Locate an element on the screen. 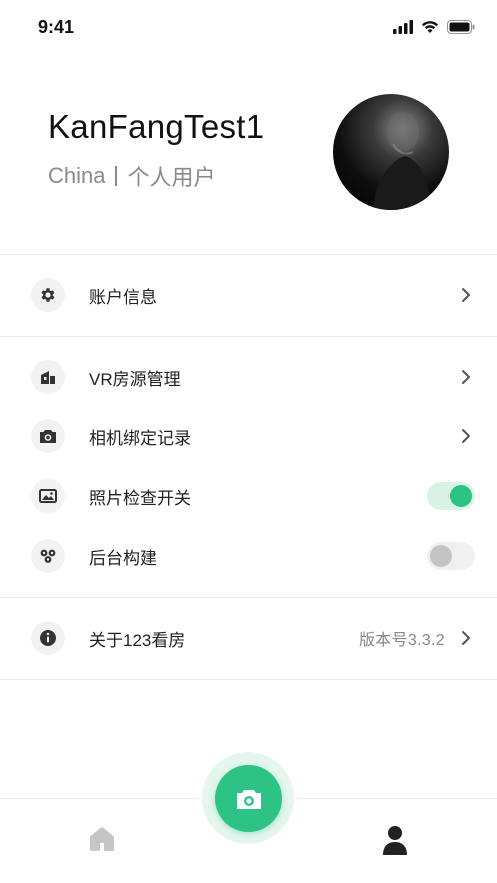  profile-subtitle: China 个人用户 is located at coordinates (132, 176).